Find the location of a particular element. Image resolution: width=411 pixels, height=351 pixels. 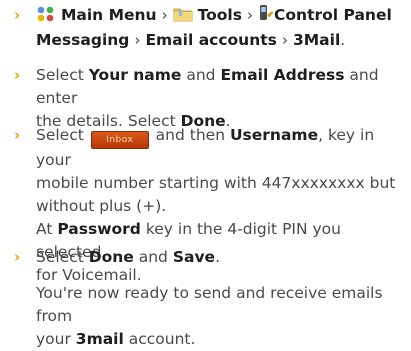

text: and then is located at coordinates (190, 135).